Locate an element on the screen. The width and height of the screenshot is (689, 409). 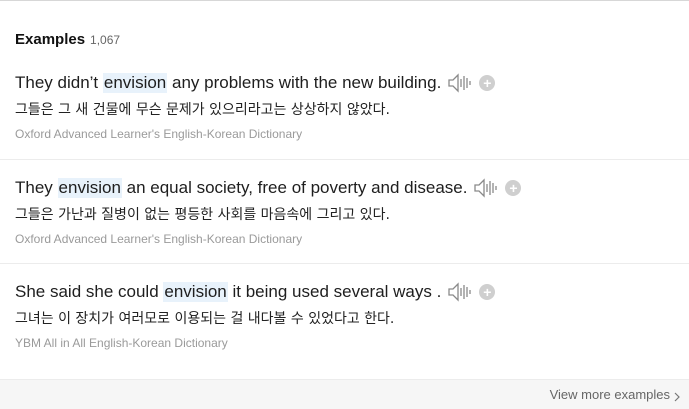
sentence-text-after: it being used several ways . is located at coordinates (334, 291).